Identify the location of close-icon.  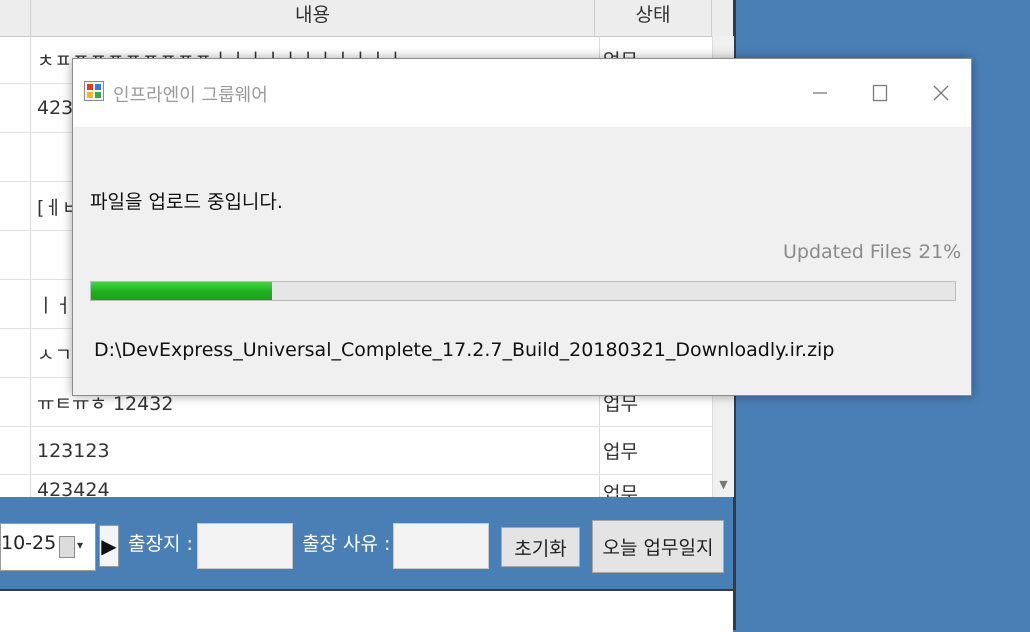
(941, 93).